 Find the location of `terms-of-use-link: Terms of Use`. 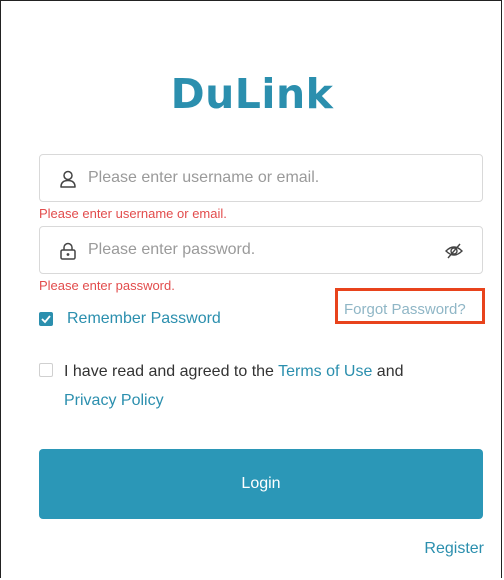

terms-of-use-link: Terms of Use is located at coordinates (325, 371).